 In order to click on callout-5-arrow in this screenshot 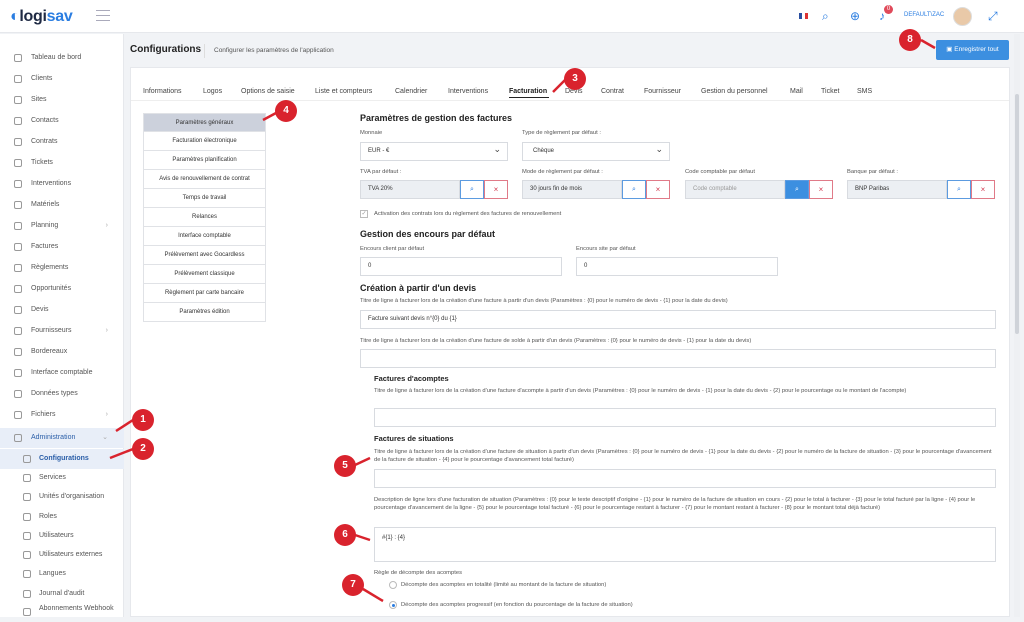, I will do `click(362, 461)`.